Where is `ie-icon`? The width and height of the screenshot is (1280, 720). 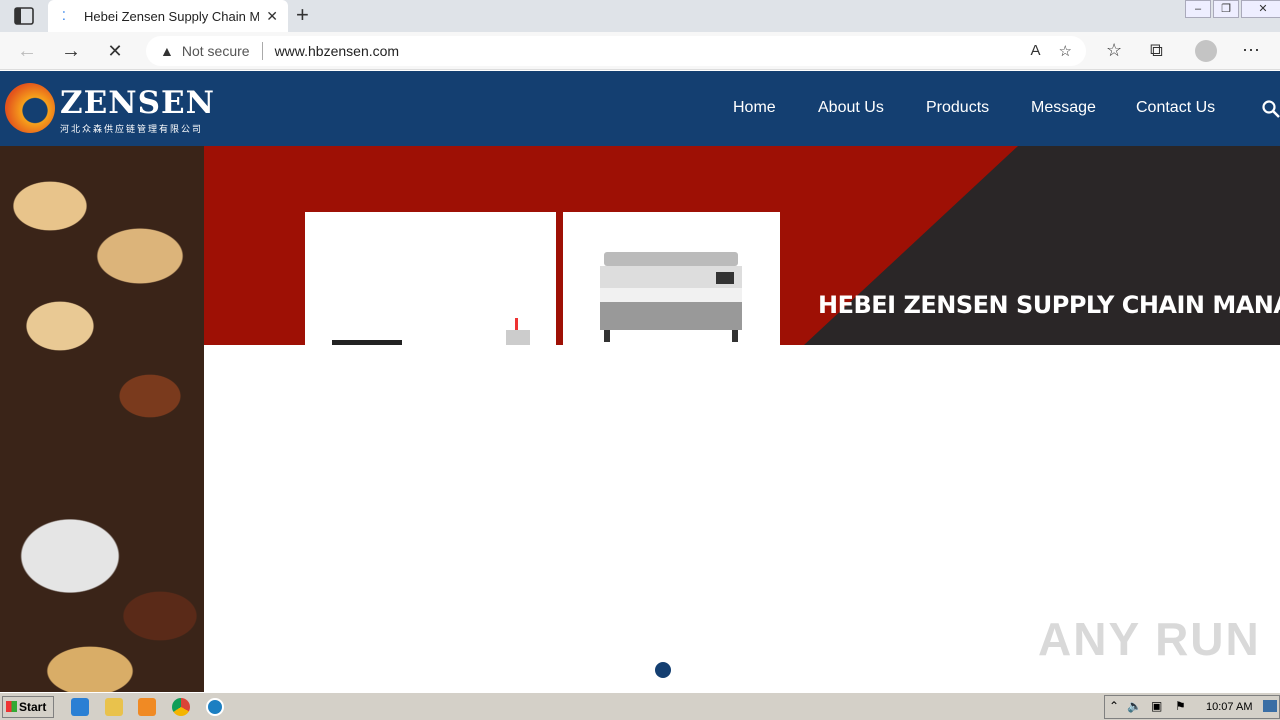
ie-icon is located at coordinates (80, 707).